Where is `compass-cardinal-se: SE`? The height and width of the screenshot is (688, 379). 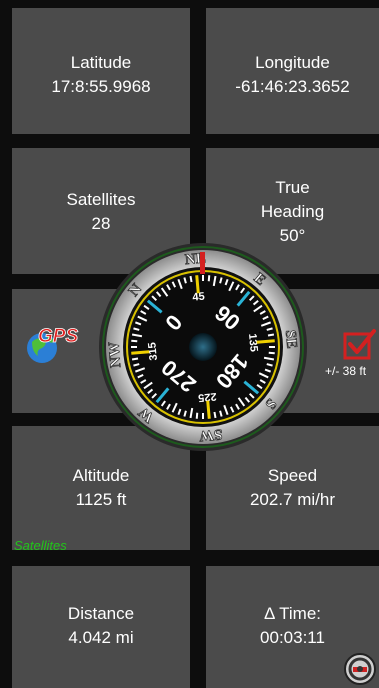
compass-cardinal-se: SE is located at coordinates (291, 339).